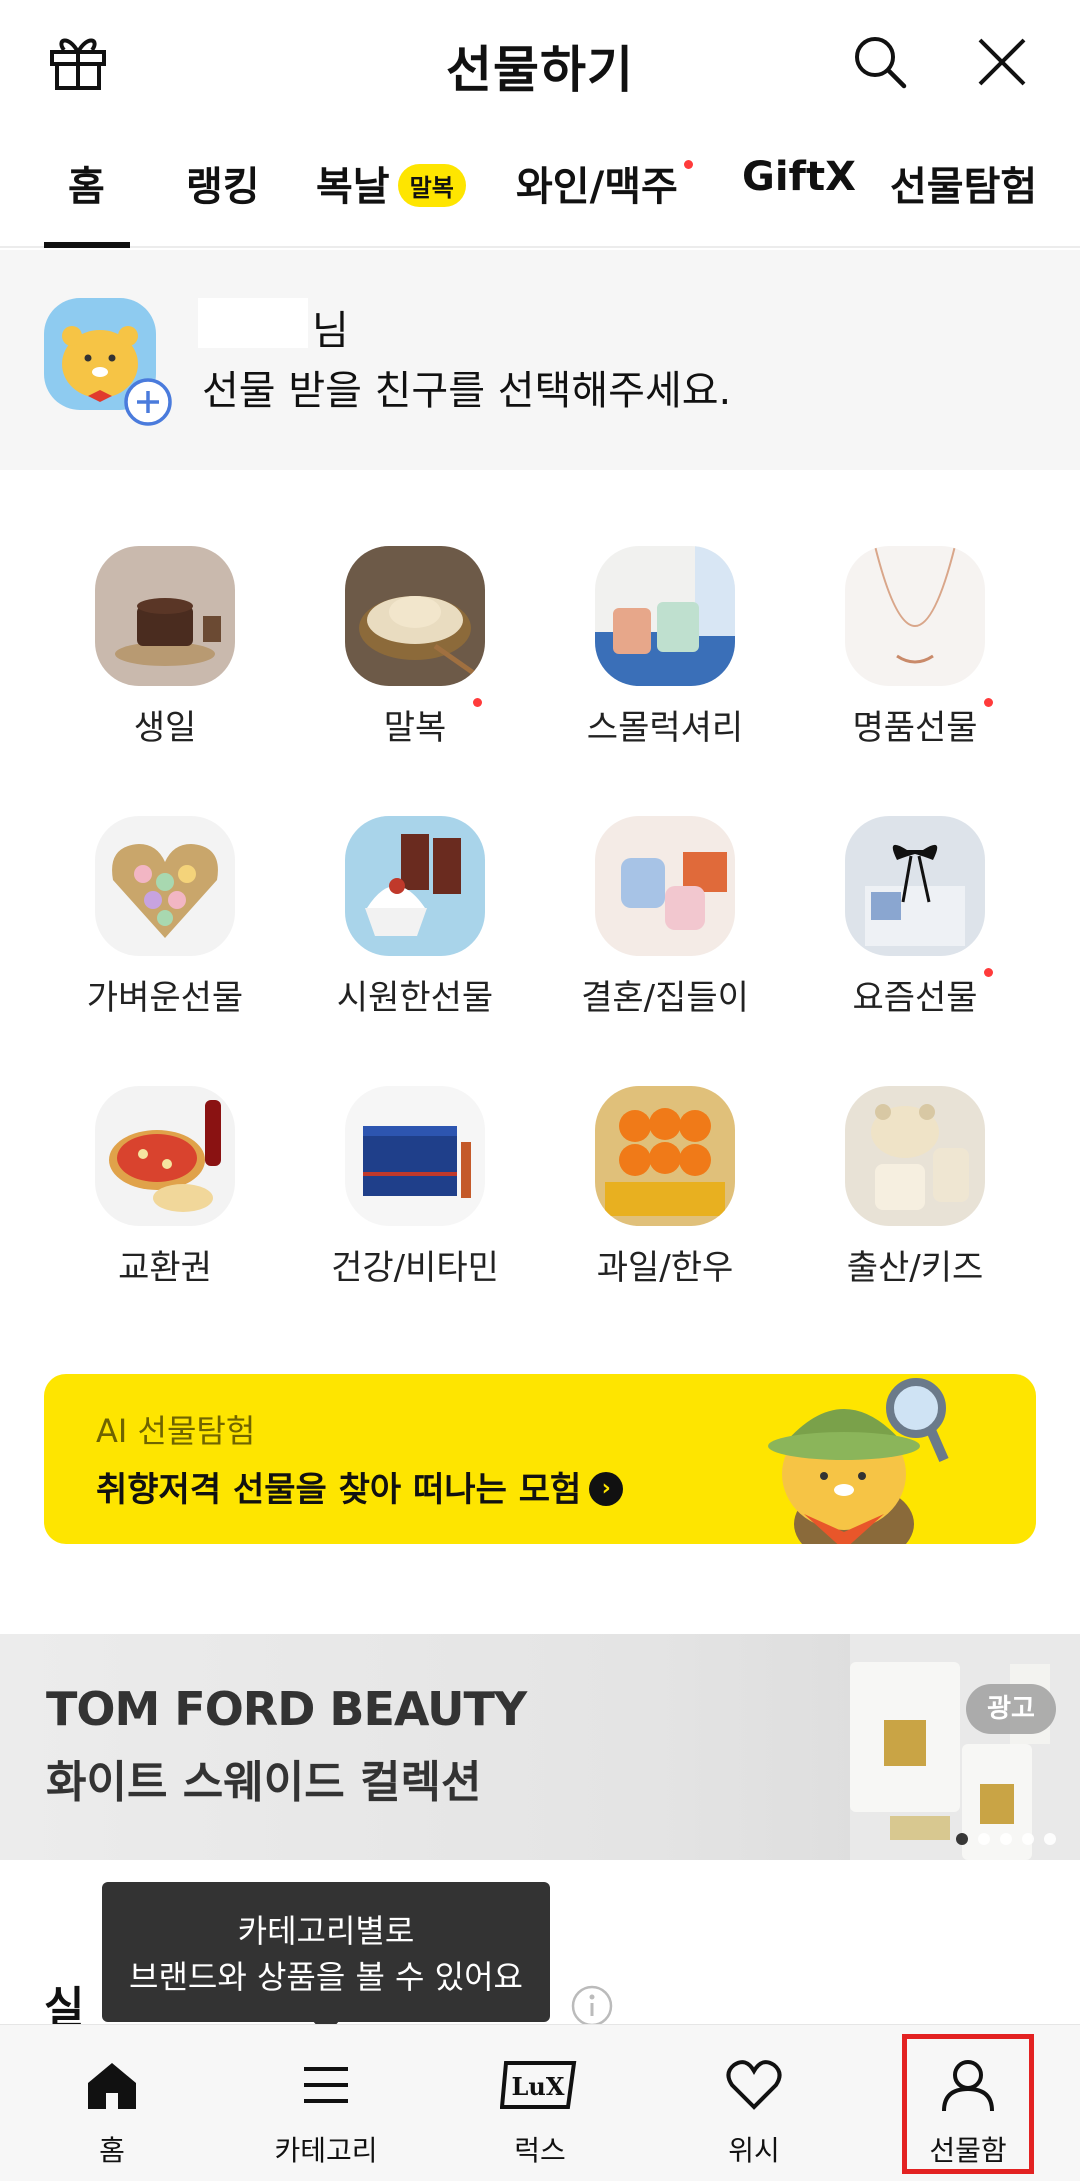  What do you see at coordinates (415, 728) in the screenshot?
I see `category-label: 말복` at bounding box center [415, 728].